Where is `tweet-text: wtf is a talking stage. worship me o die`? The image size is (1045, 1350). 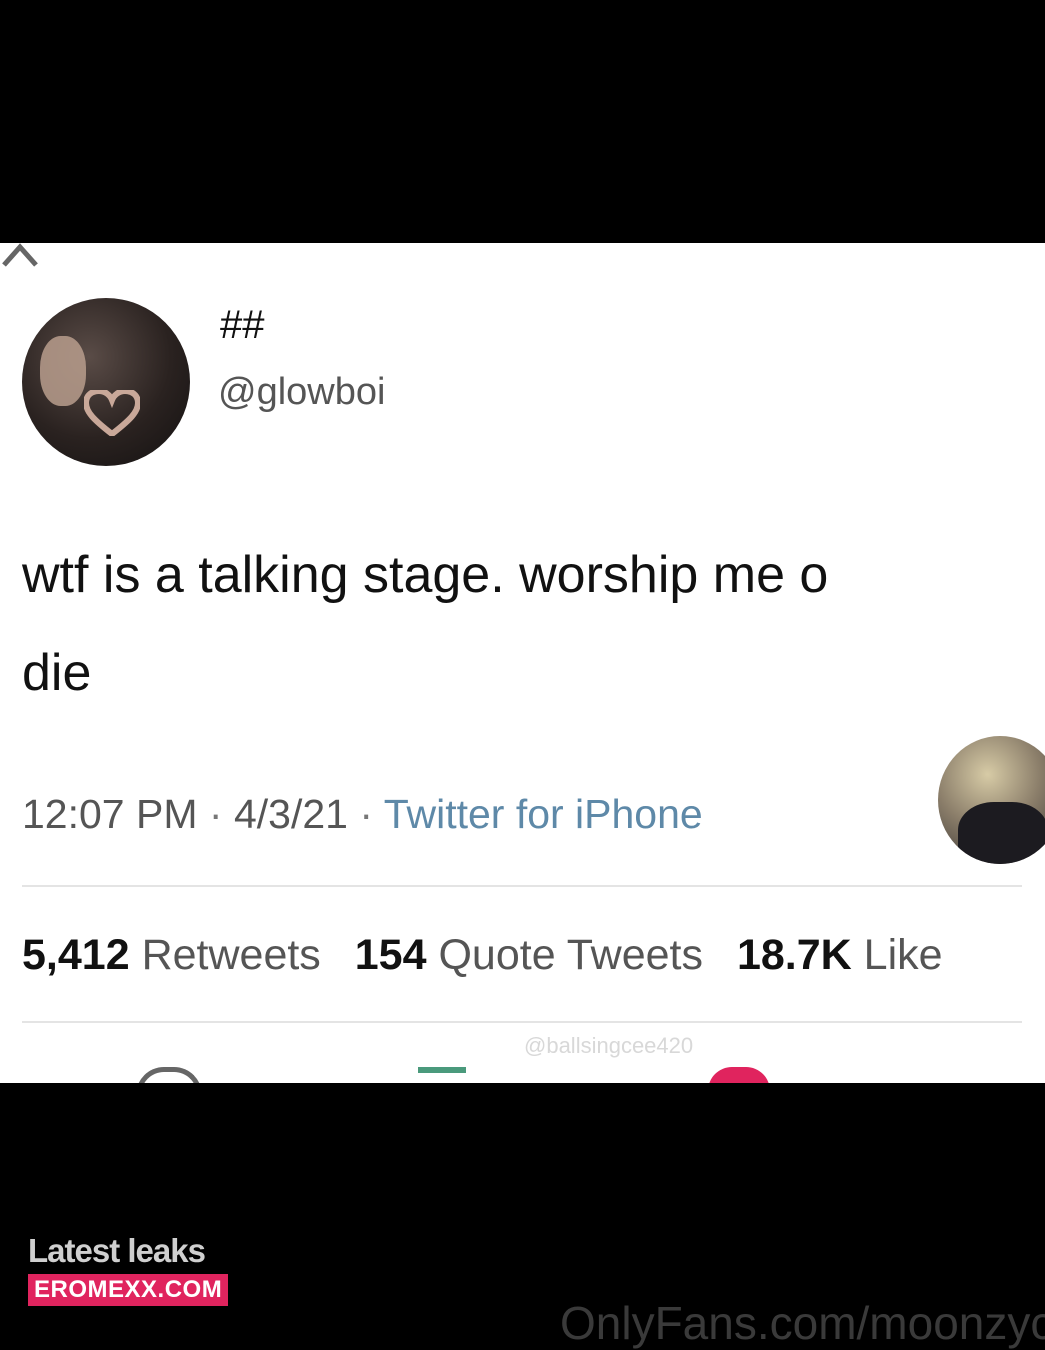
tweet-text: wtf is a talking stage. worship me o die is located at coordinates (425, 624).